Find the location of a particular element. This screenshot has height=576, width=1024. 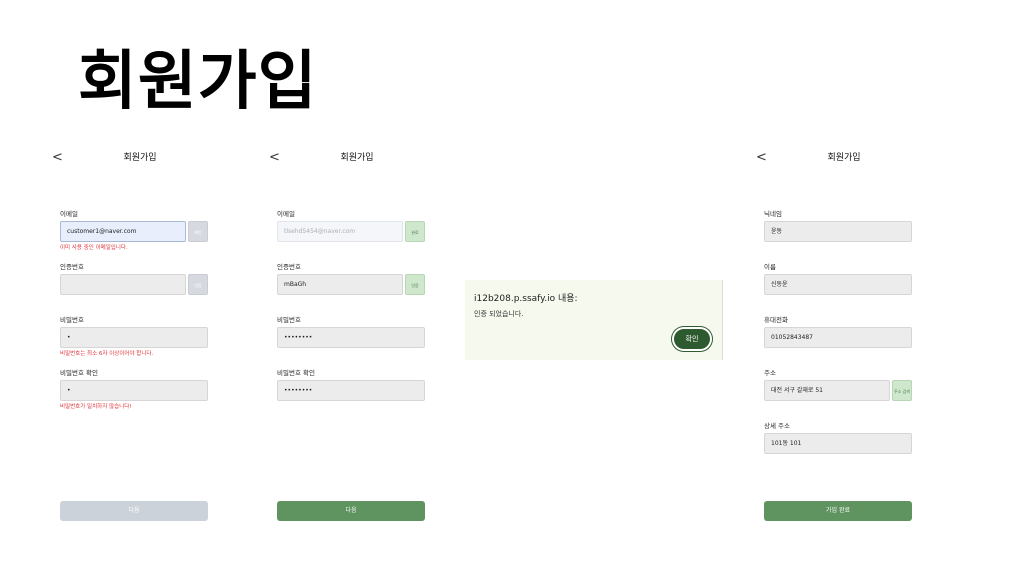

dialog-title: i12b208.p.ssafy.io 내용: is located at coordinates (526, 299).